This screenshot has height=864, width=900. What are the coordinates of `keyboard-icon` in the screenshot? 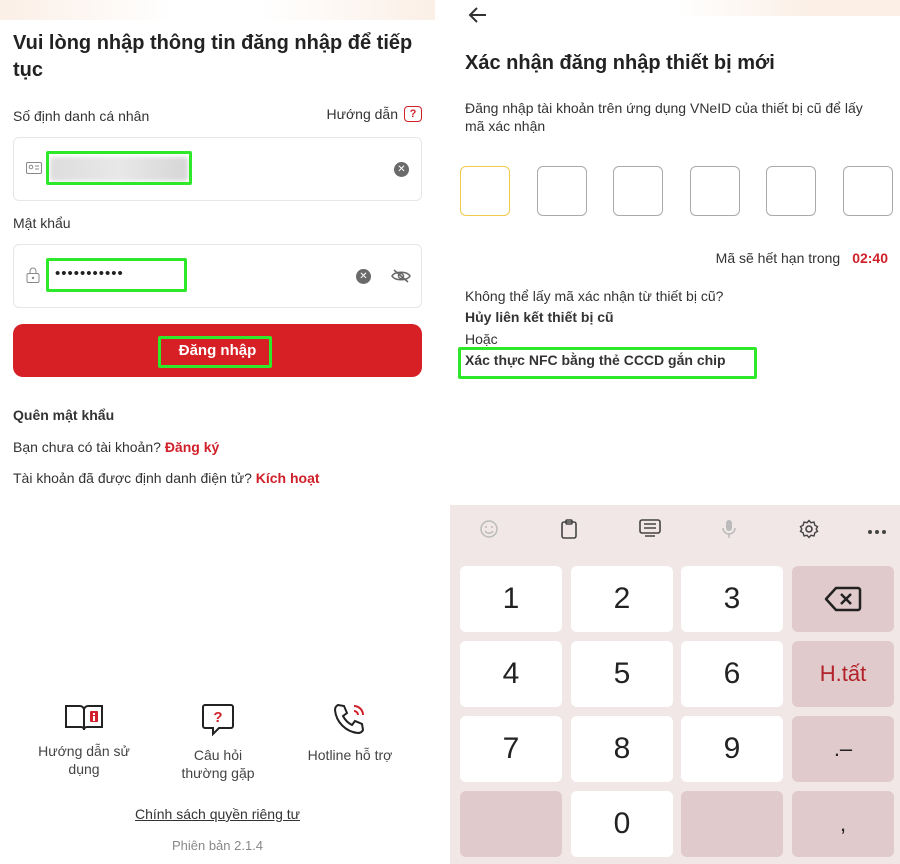 It's located at (650, 531).